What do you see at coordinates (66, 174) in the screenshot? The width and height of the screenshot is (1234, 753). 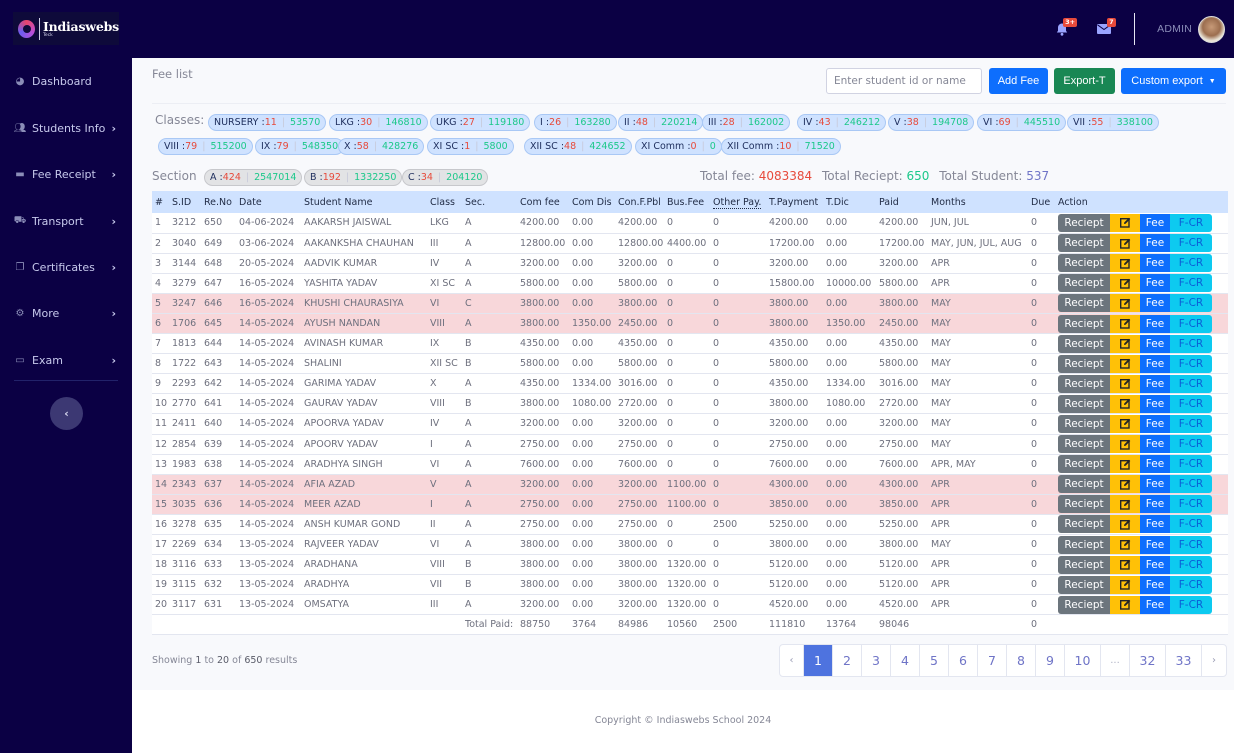 I see `sidebar-item-fee-receipt: ▬ Fee Receipt ›` at bounding box center [66, 174].